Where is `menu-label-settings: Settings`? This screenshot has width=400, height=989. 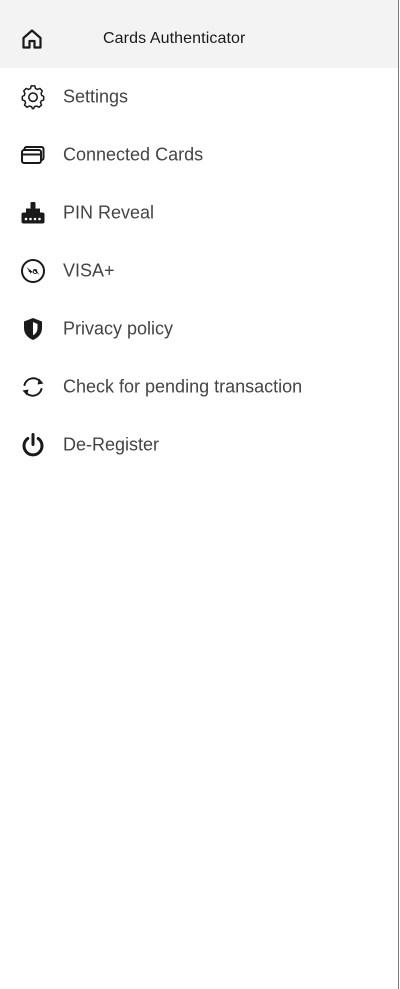
menu-label-settings: Settings is located at coordinates (96, 96).